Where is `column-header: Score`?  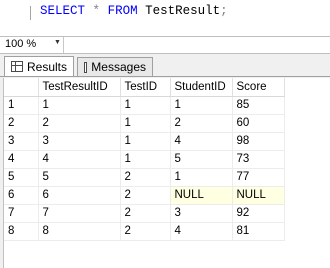
column-header: Score is located at coordinates (258, 87).